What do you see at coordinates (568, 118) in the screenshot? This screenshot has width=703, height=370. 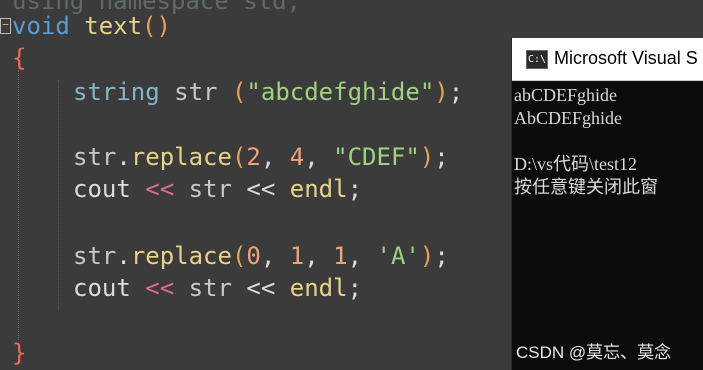 I see `console-line: AbCDEFghide` at bounding box center [568, 118].